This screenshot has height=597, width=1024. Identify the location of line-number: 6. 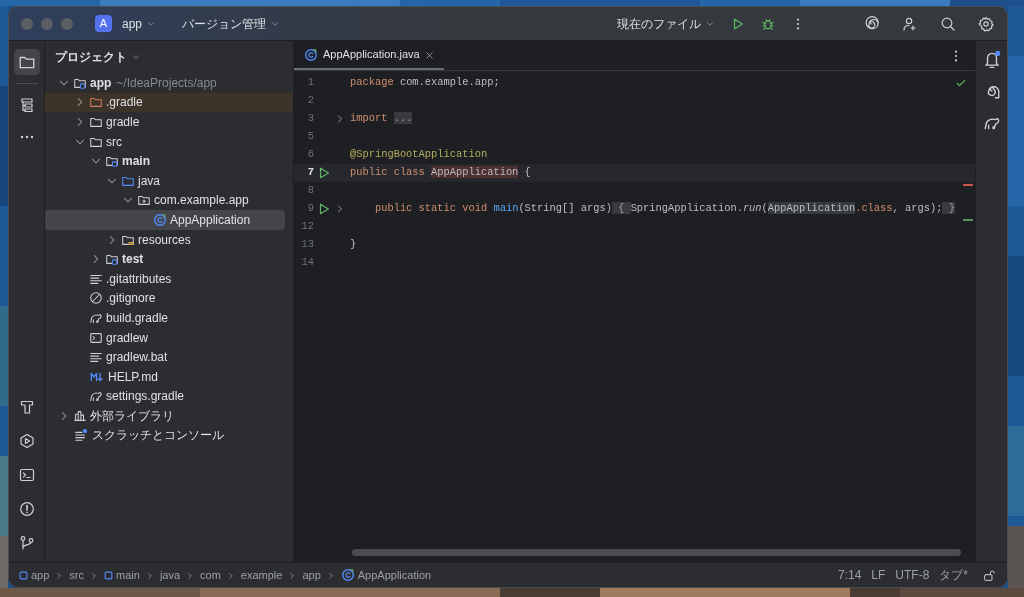
(310, 155).